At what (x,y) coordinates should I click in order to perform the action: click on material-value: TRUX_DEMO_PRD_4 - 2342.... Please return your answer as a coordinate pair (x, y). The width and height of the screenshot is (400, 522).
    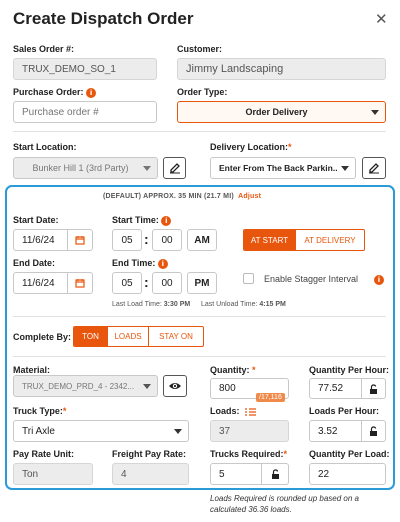
    Looking at the image, I should click on (78, 386).